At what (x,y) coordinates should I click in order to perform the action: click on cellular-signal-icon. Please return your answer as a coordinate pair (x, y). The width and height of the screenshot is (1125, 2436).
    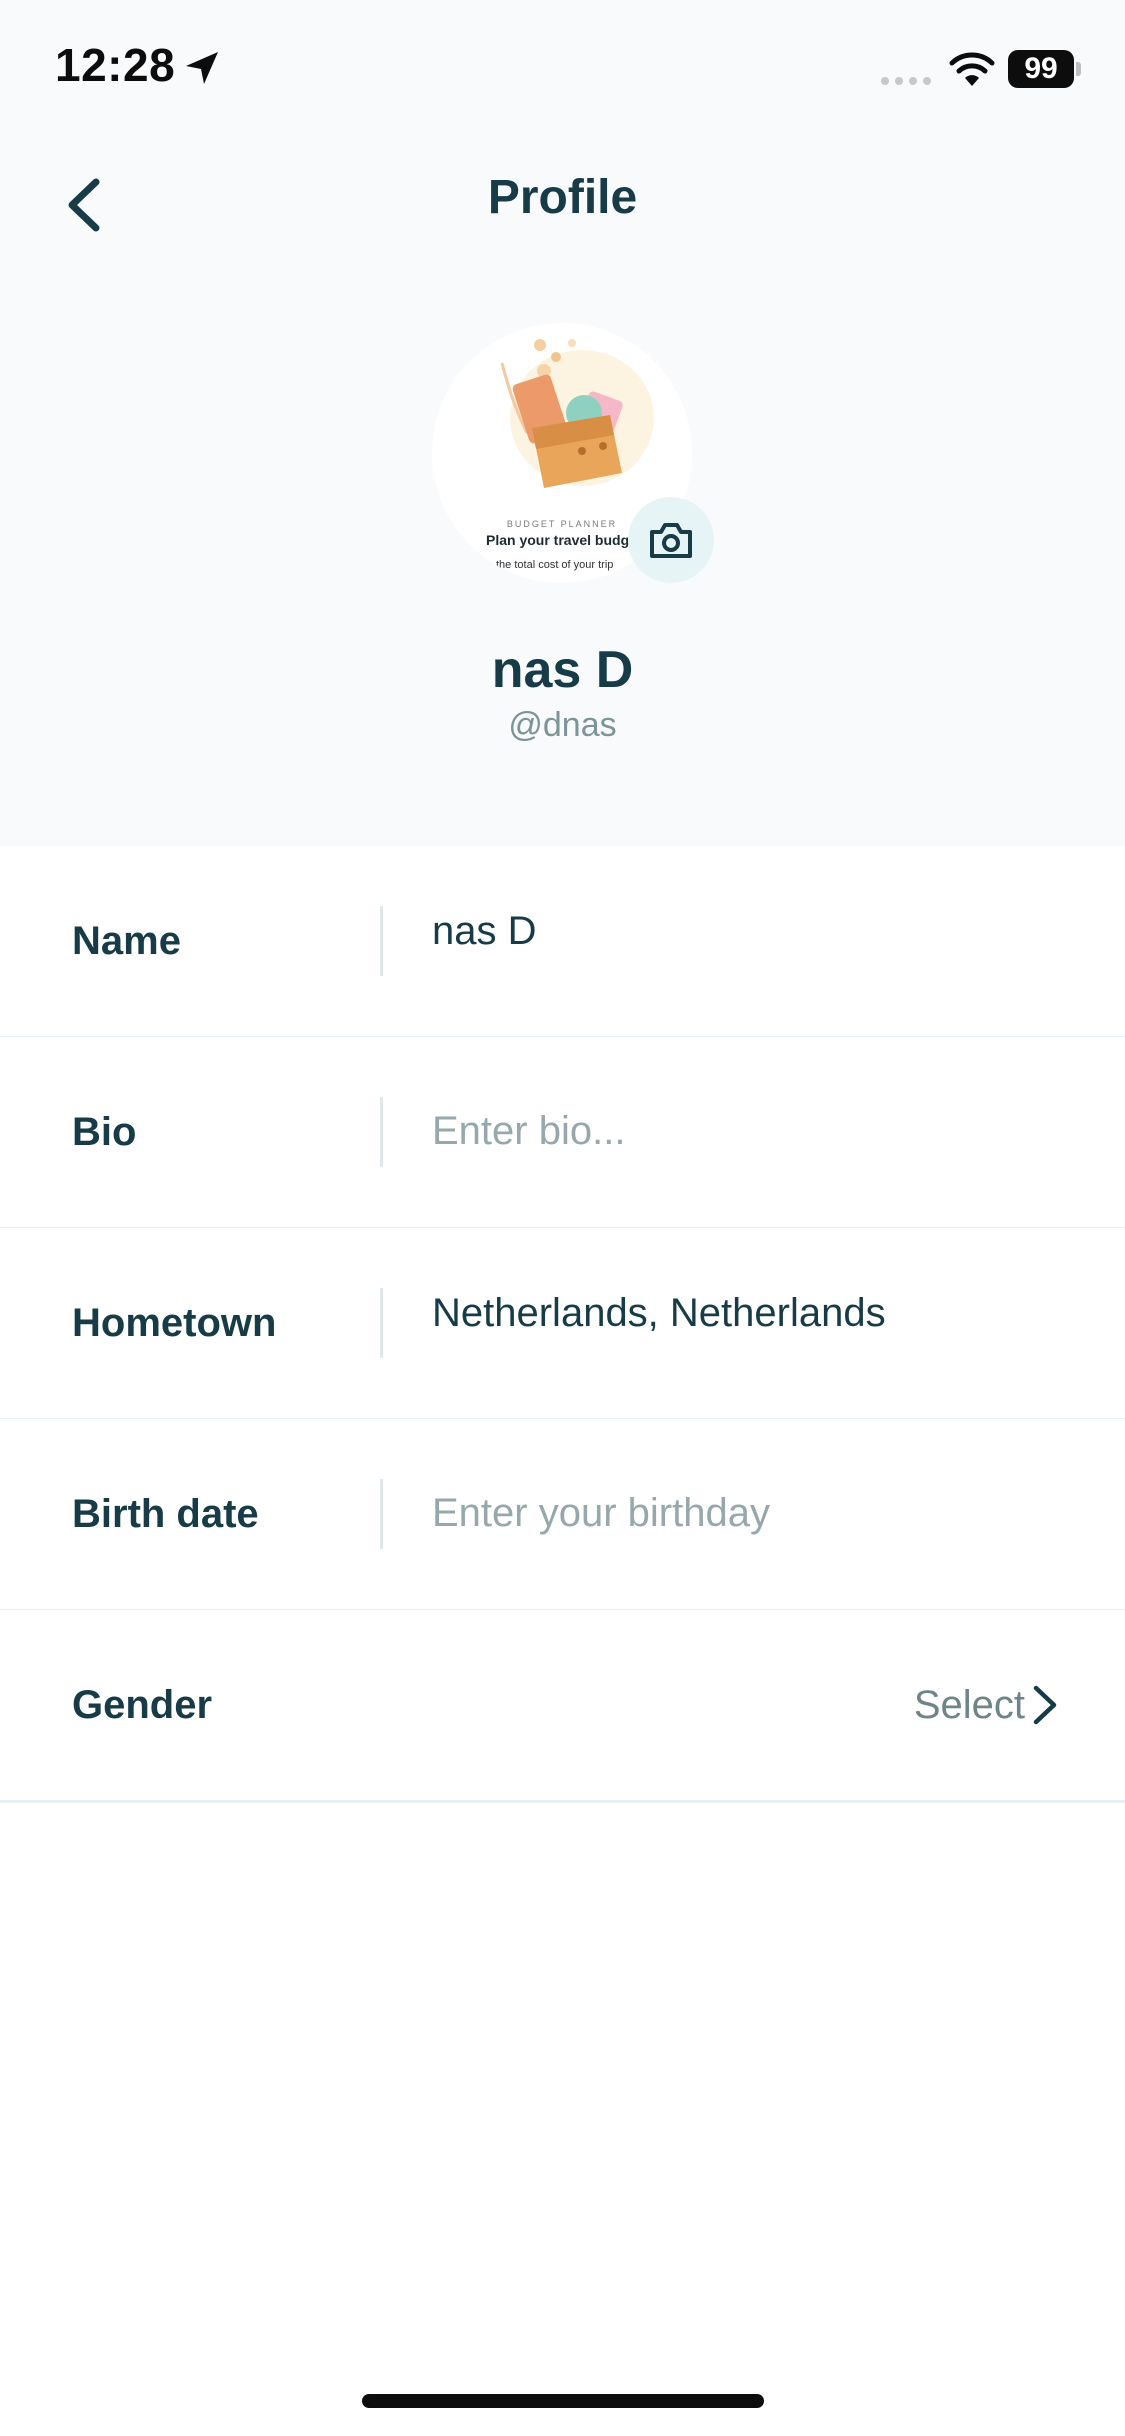
    Looking at the image, I should click on (906, 81).